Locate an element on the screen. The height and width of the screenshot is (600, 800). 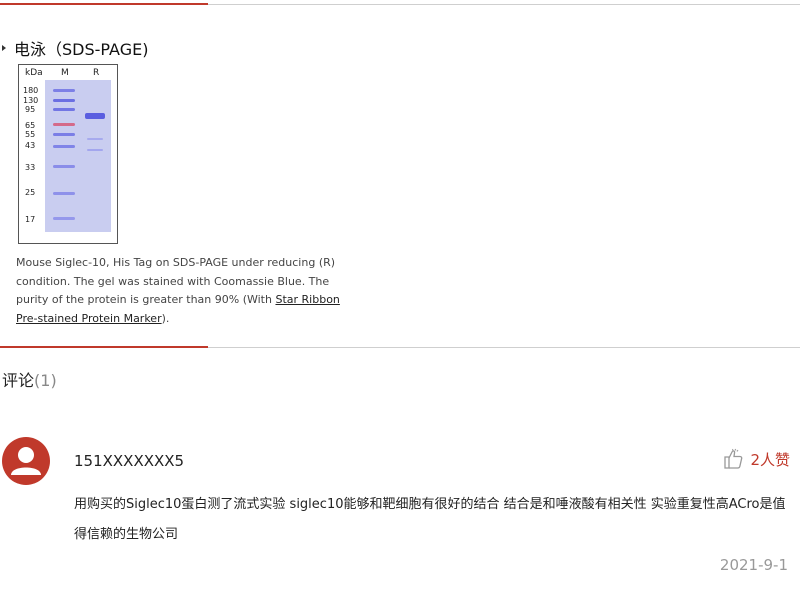
comments-count: (1) is located at coordinates (45, 380).